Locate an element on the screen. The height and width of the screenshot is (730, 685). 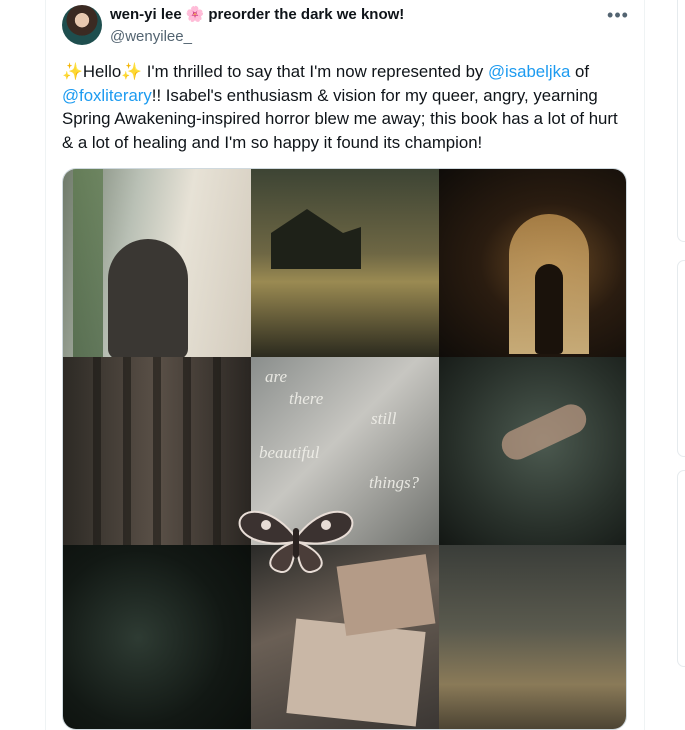
poem-line: there is located at coordinates (306, 398).